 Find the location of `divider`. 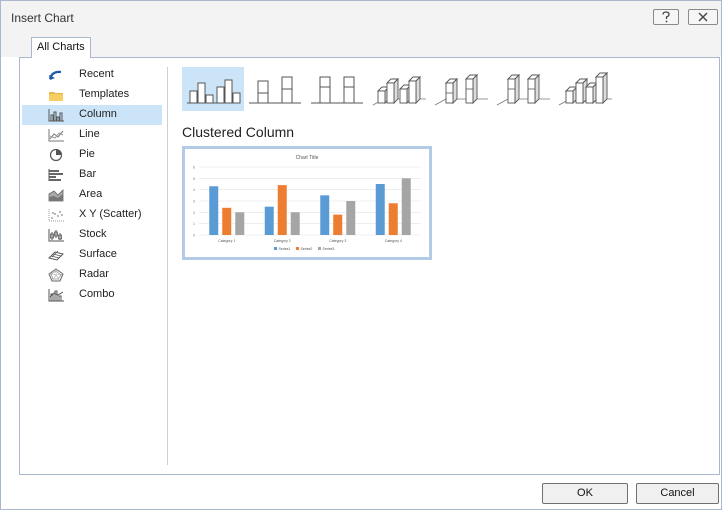

divider is located at coordinates (167, 266).